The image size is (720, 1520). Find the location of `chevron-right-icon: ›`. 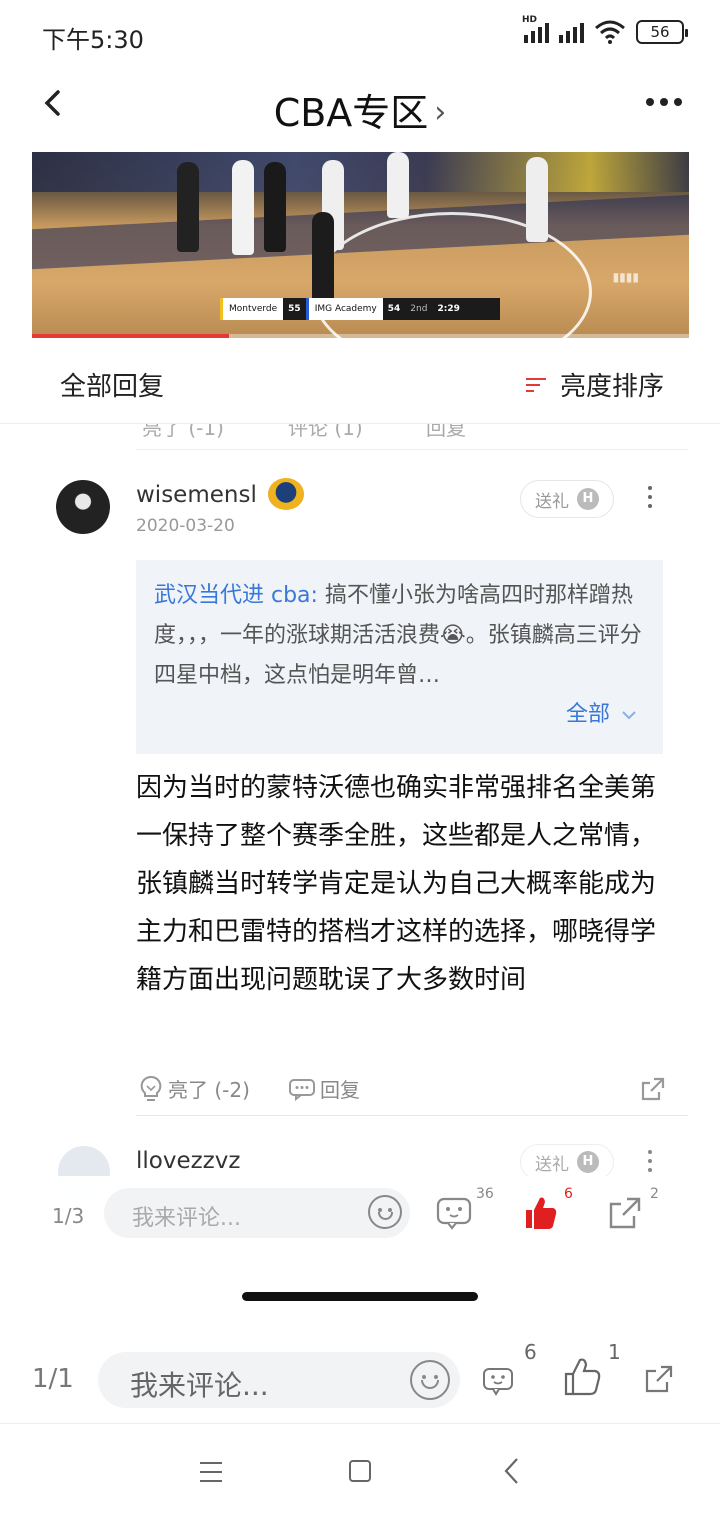

chevron-right-icon: › is located at coordinates (440, 112).